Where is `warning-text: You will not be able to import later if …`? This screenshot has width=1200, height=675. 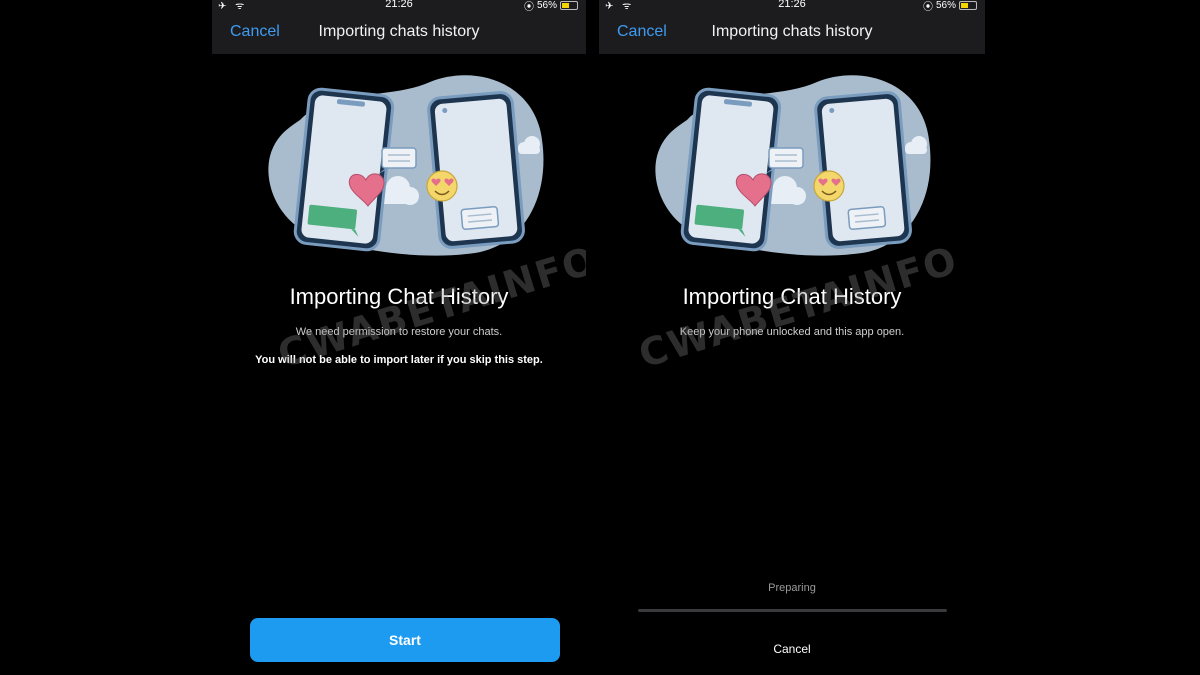 warning-text: You will not be able to import later if … is located at coordinates (399, 360).